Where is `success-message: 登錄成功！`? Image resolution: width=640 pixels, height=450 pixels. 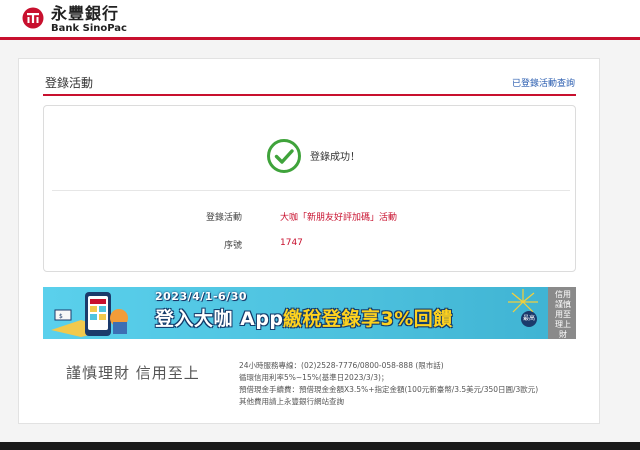 success-message: 登錄成功！ is located at coordinates (335, 157).